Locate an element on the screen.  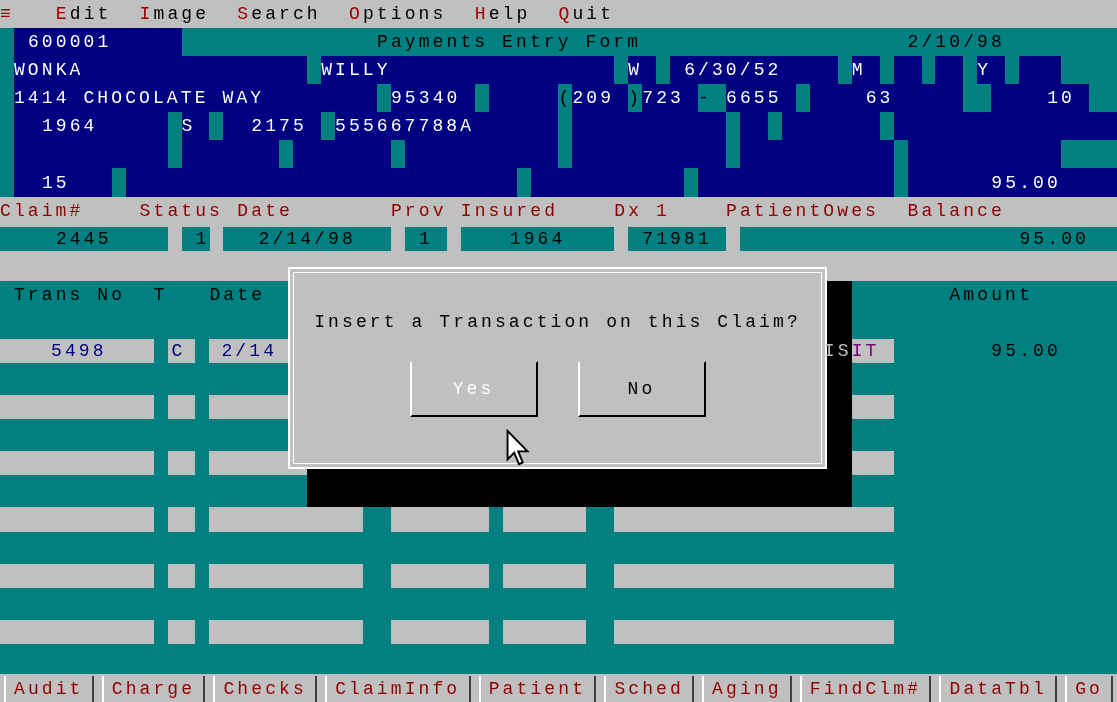
column-header: Date is located at coordinates (237, 295).